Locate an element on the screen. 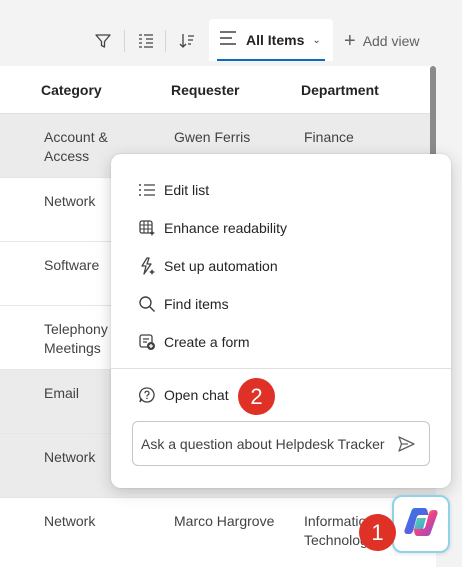 The height and width of the screenshot is (567, 462). form-add-icon is located at coordinates (147, 342).